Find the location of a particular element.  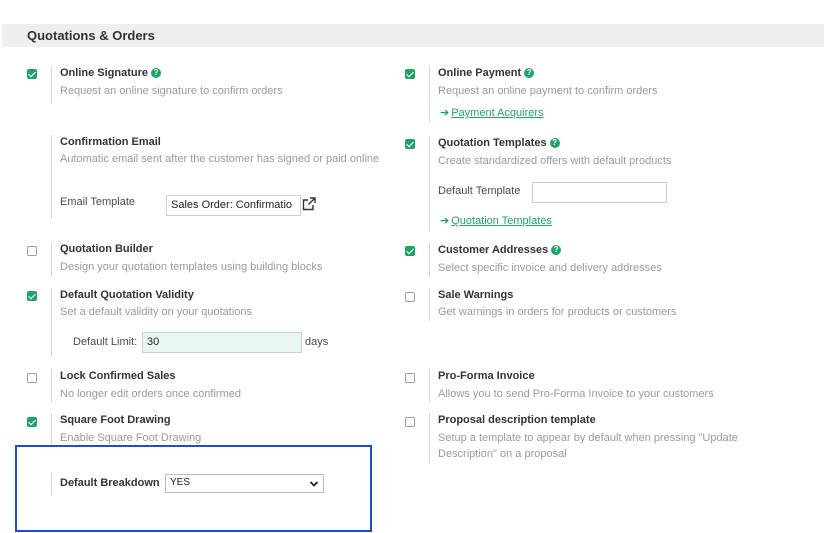

online-payment-title: Online Payment? is located at coordinates (486, 73).